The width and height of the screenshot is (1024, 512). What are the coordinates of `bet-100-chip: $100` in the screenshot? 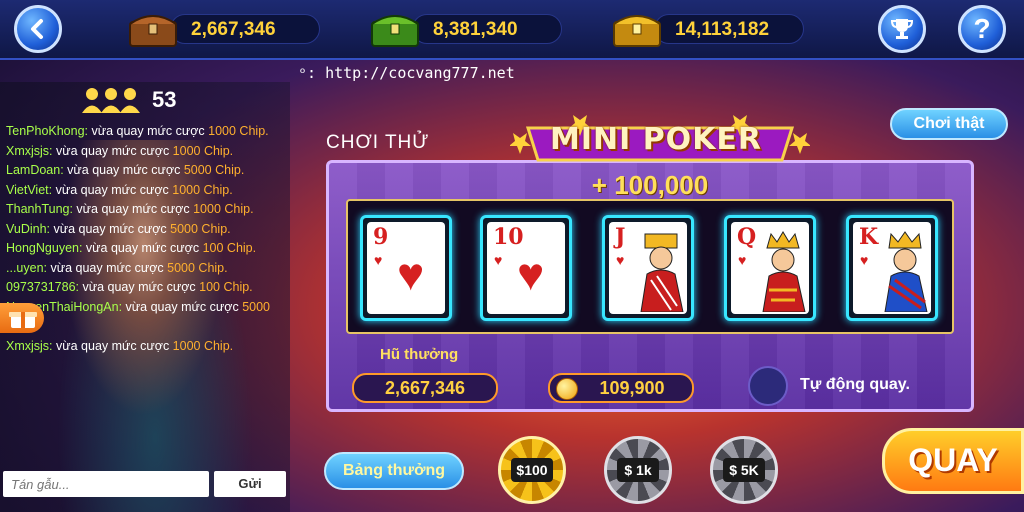 It's located at (532, 470).